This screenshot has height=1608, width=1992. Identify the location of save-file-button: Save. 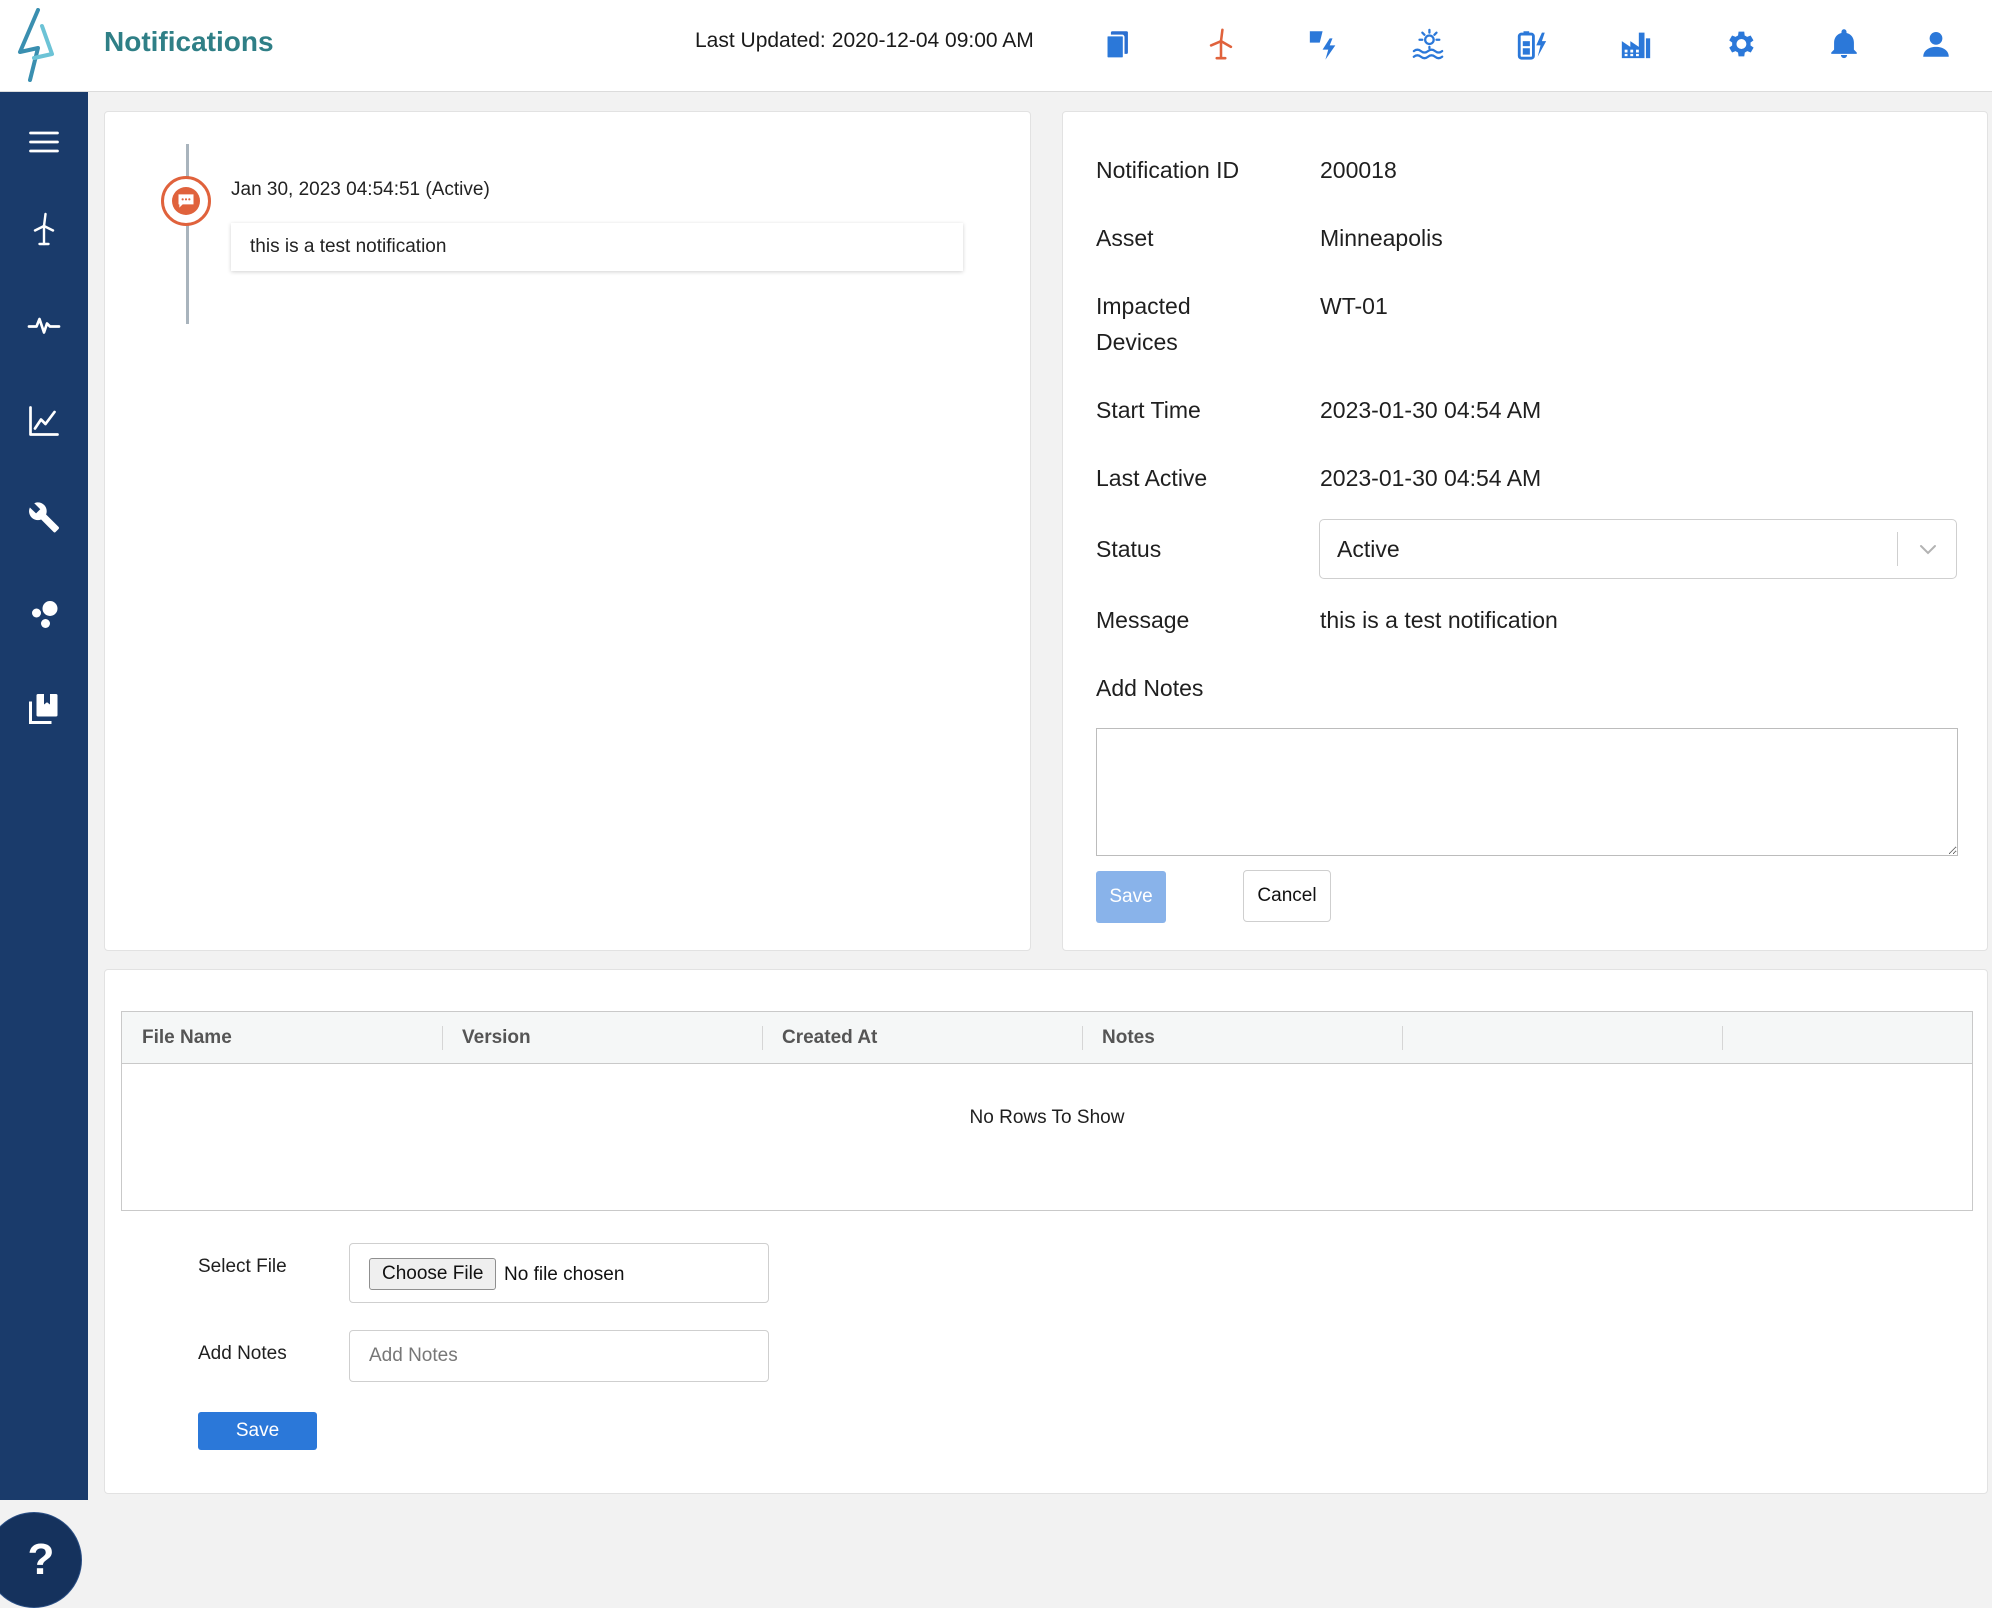
(257, 1431).